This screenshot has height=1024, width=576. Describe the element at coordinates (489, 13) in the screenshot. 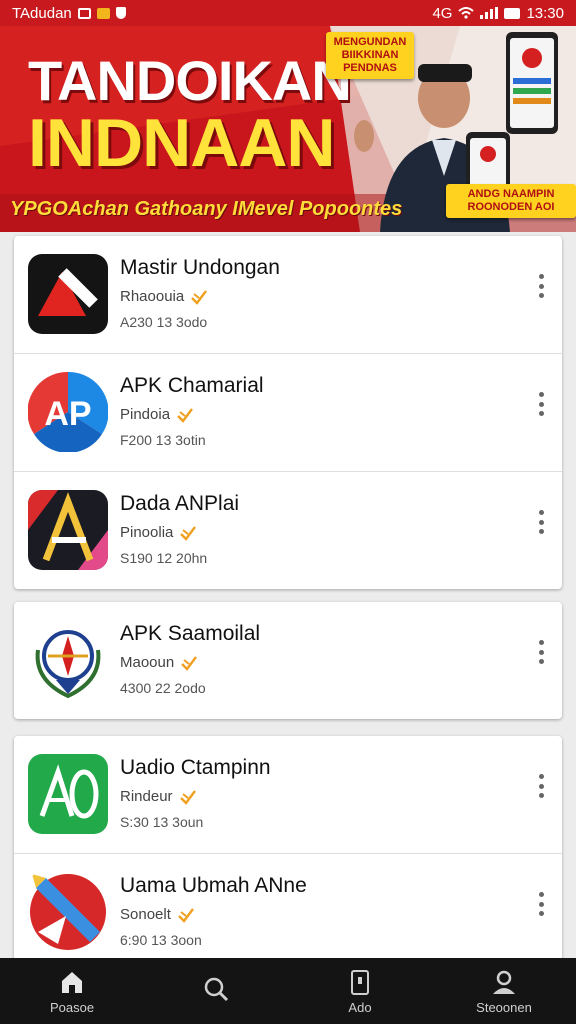

I see `signal-icon` at that location.